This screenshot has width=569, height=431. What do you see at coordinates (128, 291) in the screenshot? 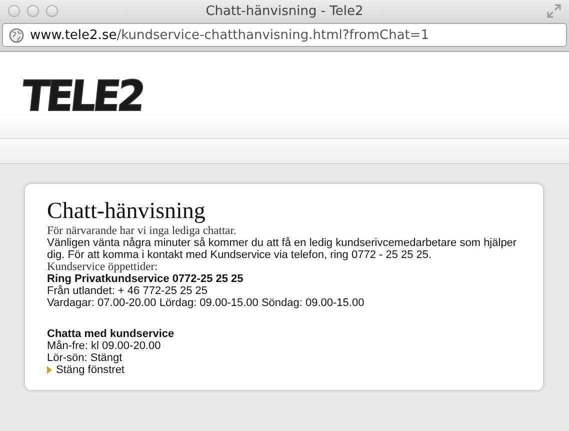
I see `text-line: Från utlandet: + 46 772-25 25 25` at bounding box center [128, 291].